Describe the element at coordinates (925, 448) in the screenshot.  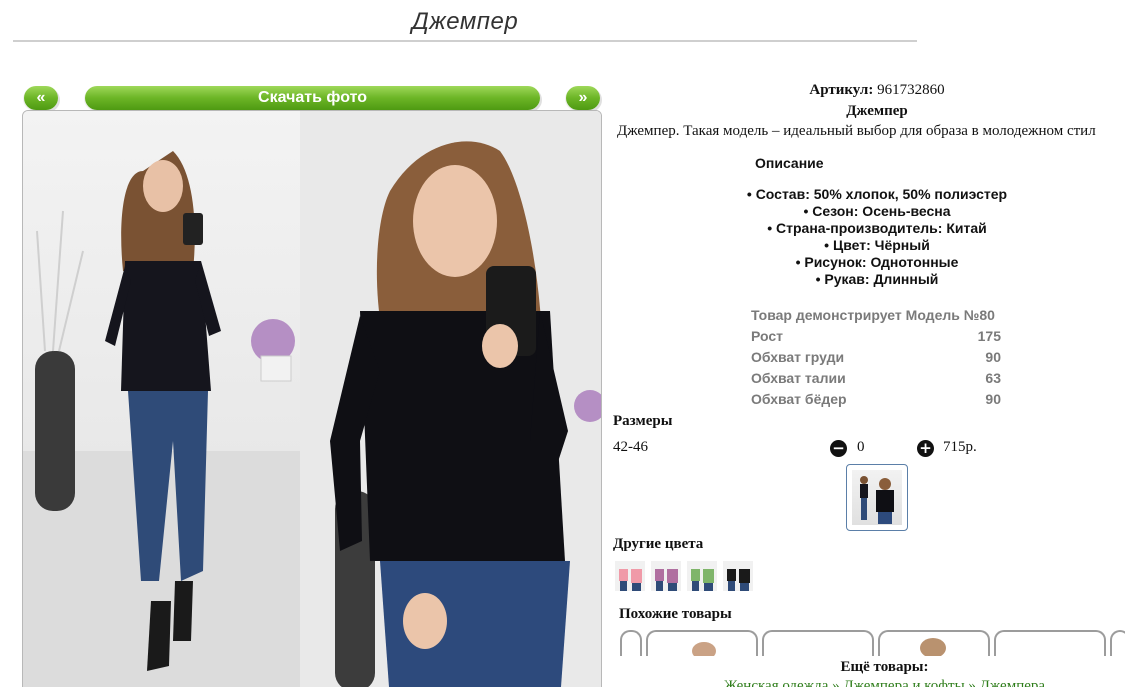
I see `plus-circle-icon: +` at that location.